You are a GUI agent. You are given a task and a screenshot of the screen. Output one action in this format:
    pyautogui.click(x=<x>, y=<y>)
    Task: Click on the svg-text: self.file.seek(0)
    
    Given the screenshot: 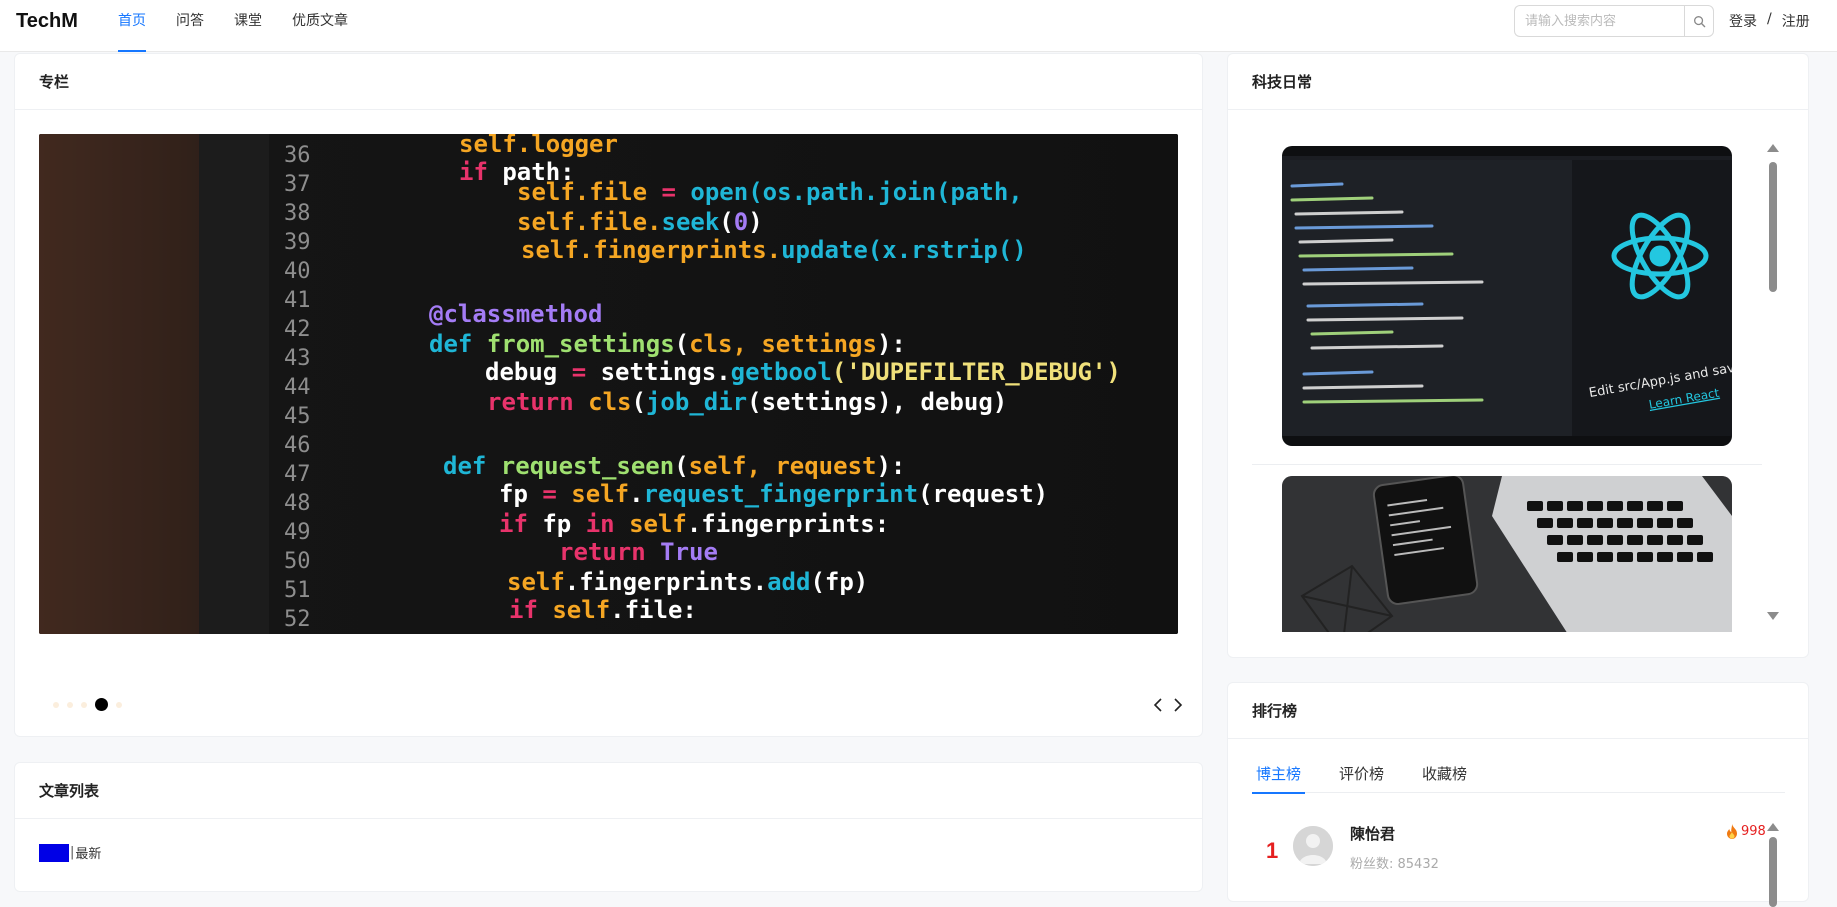 What is the action you would take?
    pyautogui.click(x=640, y=222)
    